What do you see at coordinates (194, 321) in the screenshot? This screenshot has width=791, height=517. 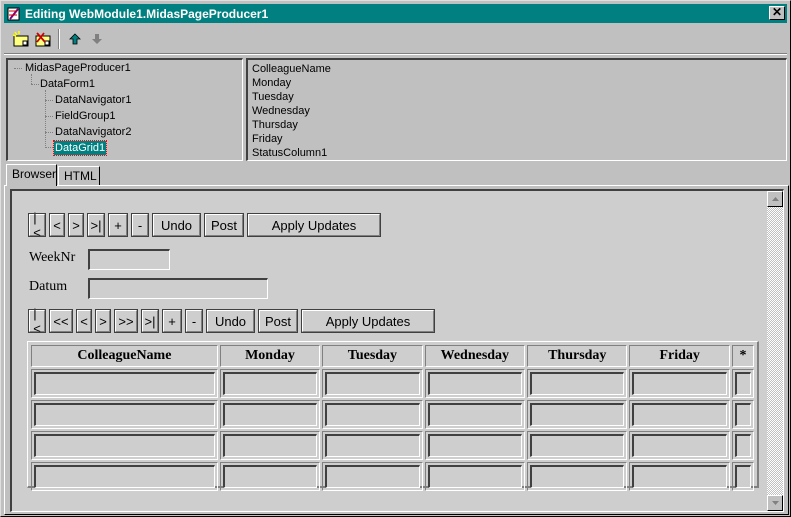 I see `nav2-delete-button: -` at bounding box center [194, 321].